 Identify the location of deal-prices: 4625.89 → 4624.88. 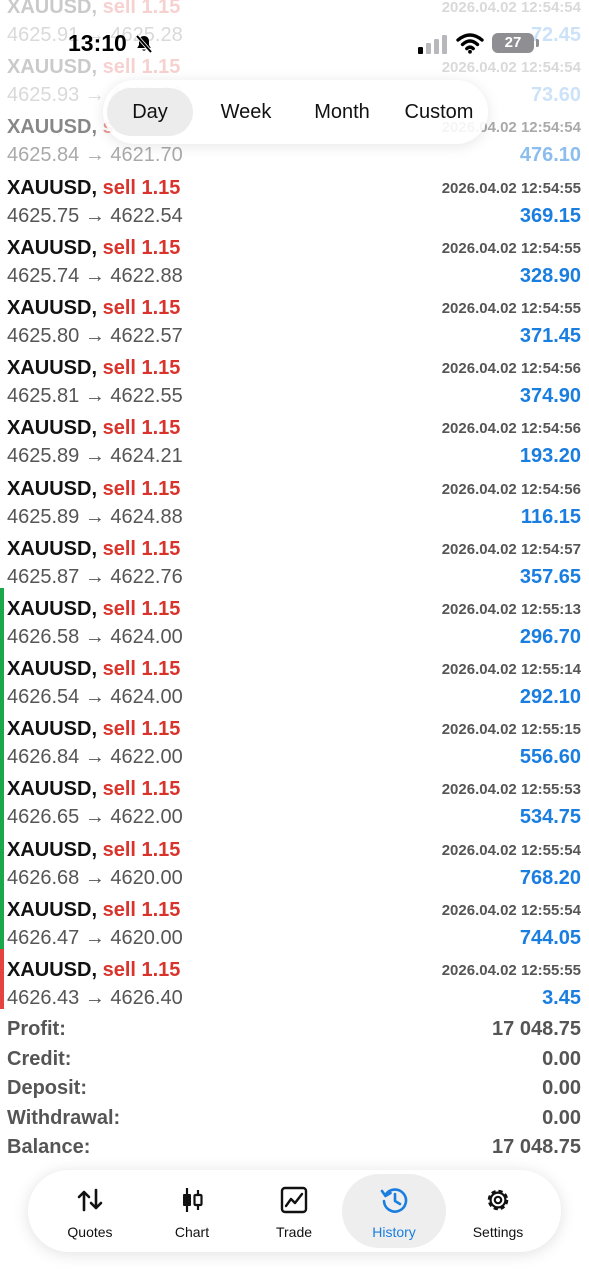
(95, 516).